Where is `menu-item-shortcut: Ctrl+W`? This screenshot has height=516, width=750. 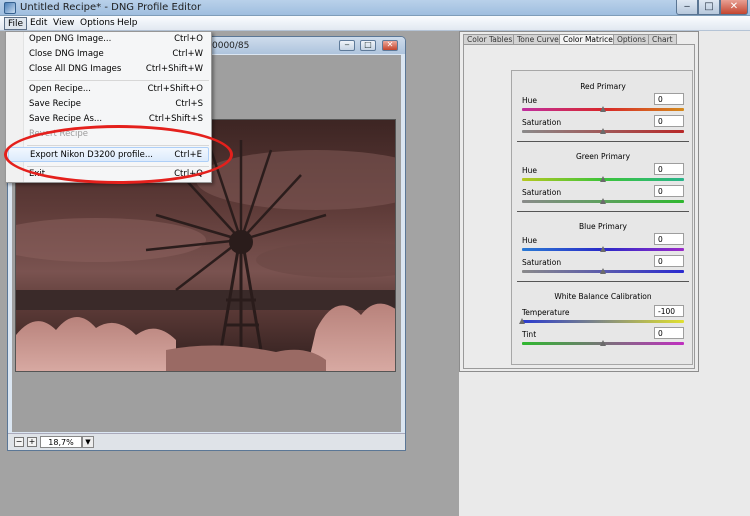 menu-item-shortcut: Ctrl+W is located at coordinates (187, 54).